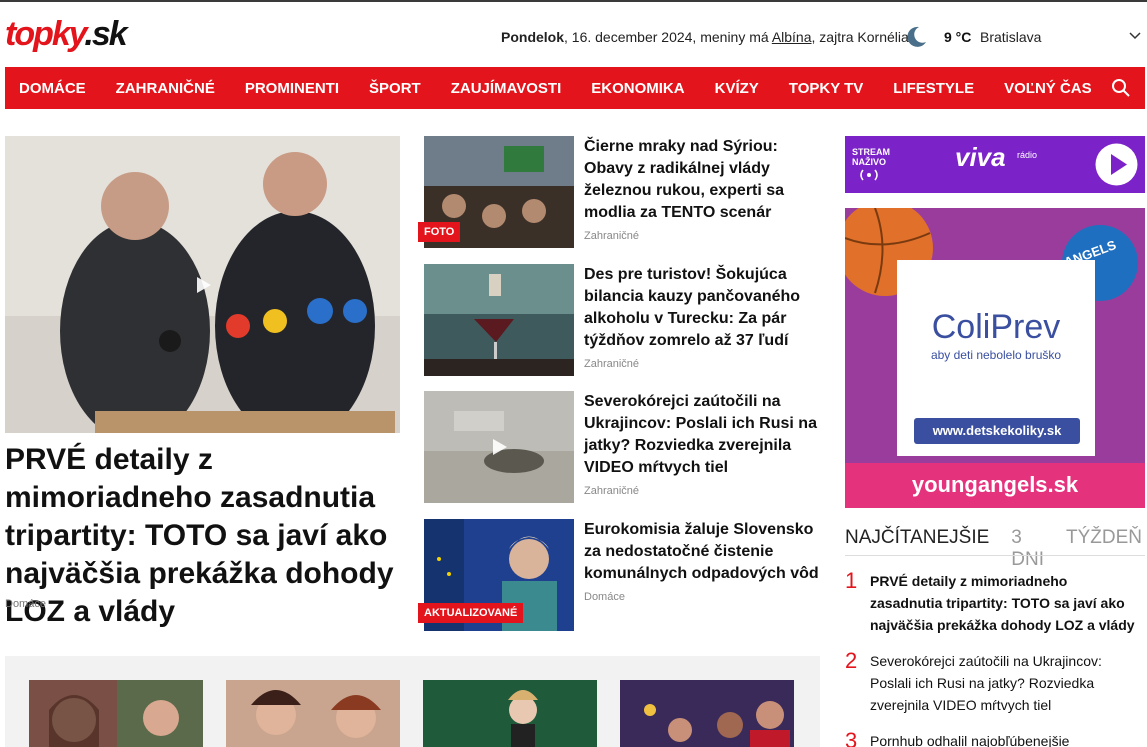  I want to click on nav-item-kvízy: KVÍZY, so click(737, 88).